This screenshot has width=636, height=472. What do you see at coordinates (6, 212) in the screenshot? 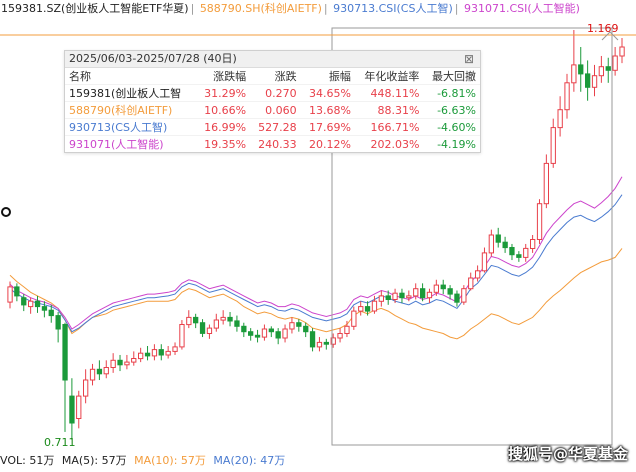
I see `start-marker-icon` at bounding box center [6, 212].